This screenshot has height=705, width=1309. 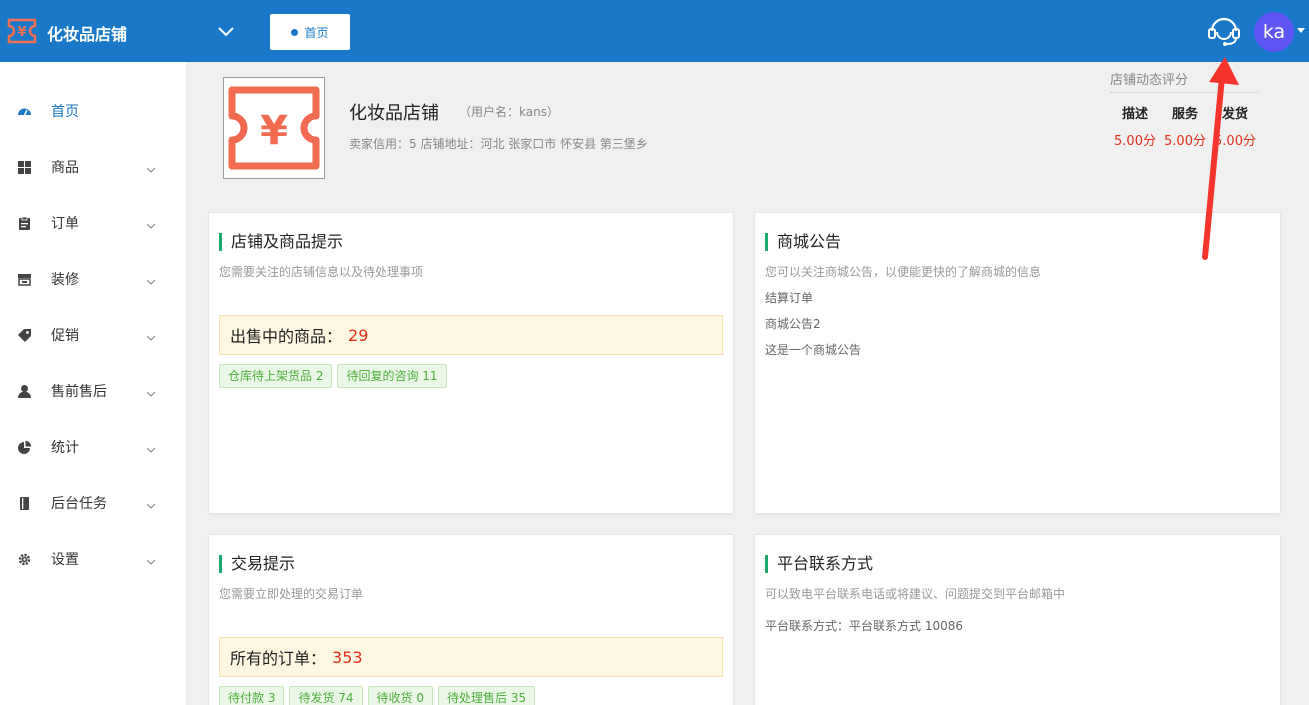 I want to click on card-title: 商城公告, so click(x=803, y=242).